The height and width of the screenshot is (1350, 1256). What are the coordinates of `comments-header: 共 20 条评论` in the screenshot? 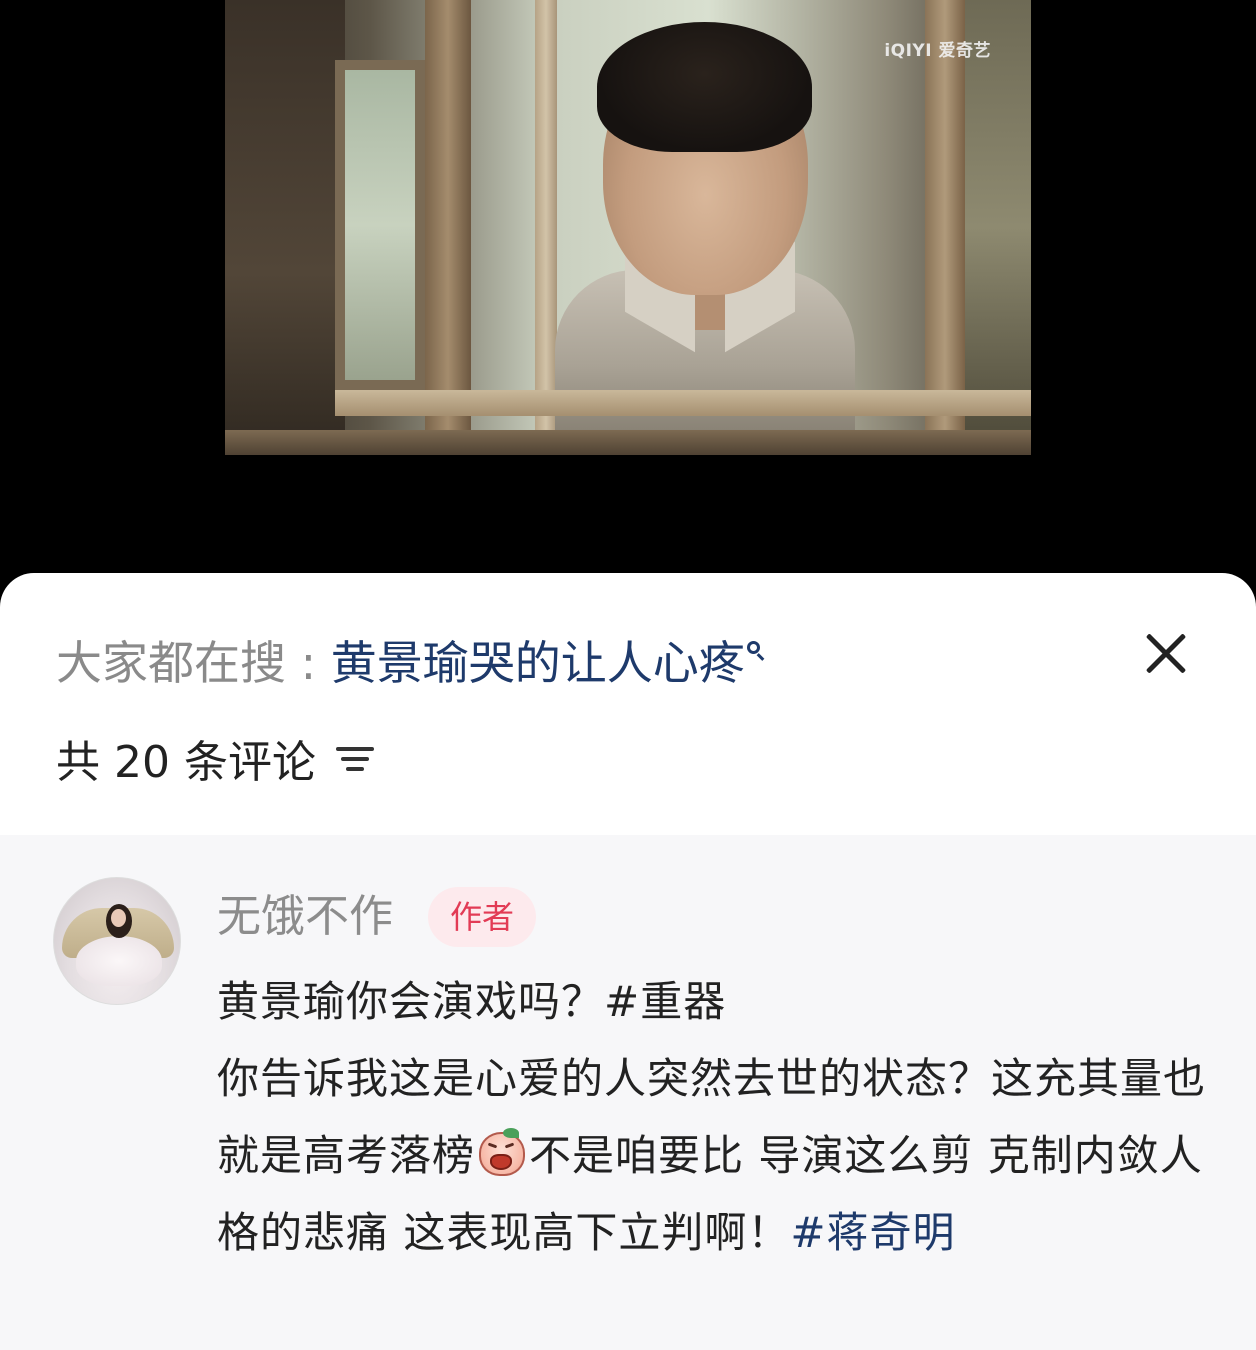 It's located at (216, 758).